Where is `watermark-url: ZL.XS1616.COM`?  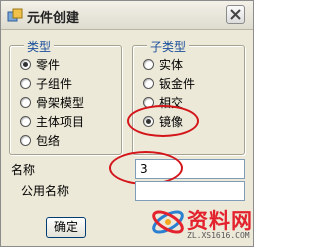 watermark-url: ZL.XS1616.COM is located at coordinates (218, 235).